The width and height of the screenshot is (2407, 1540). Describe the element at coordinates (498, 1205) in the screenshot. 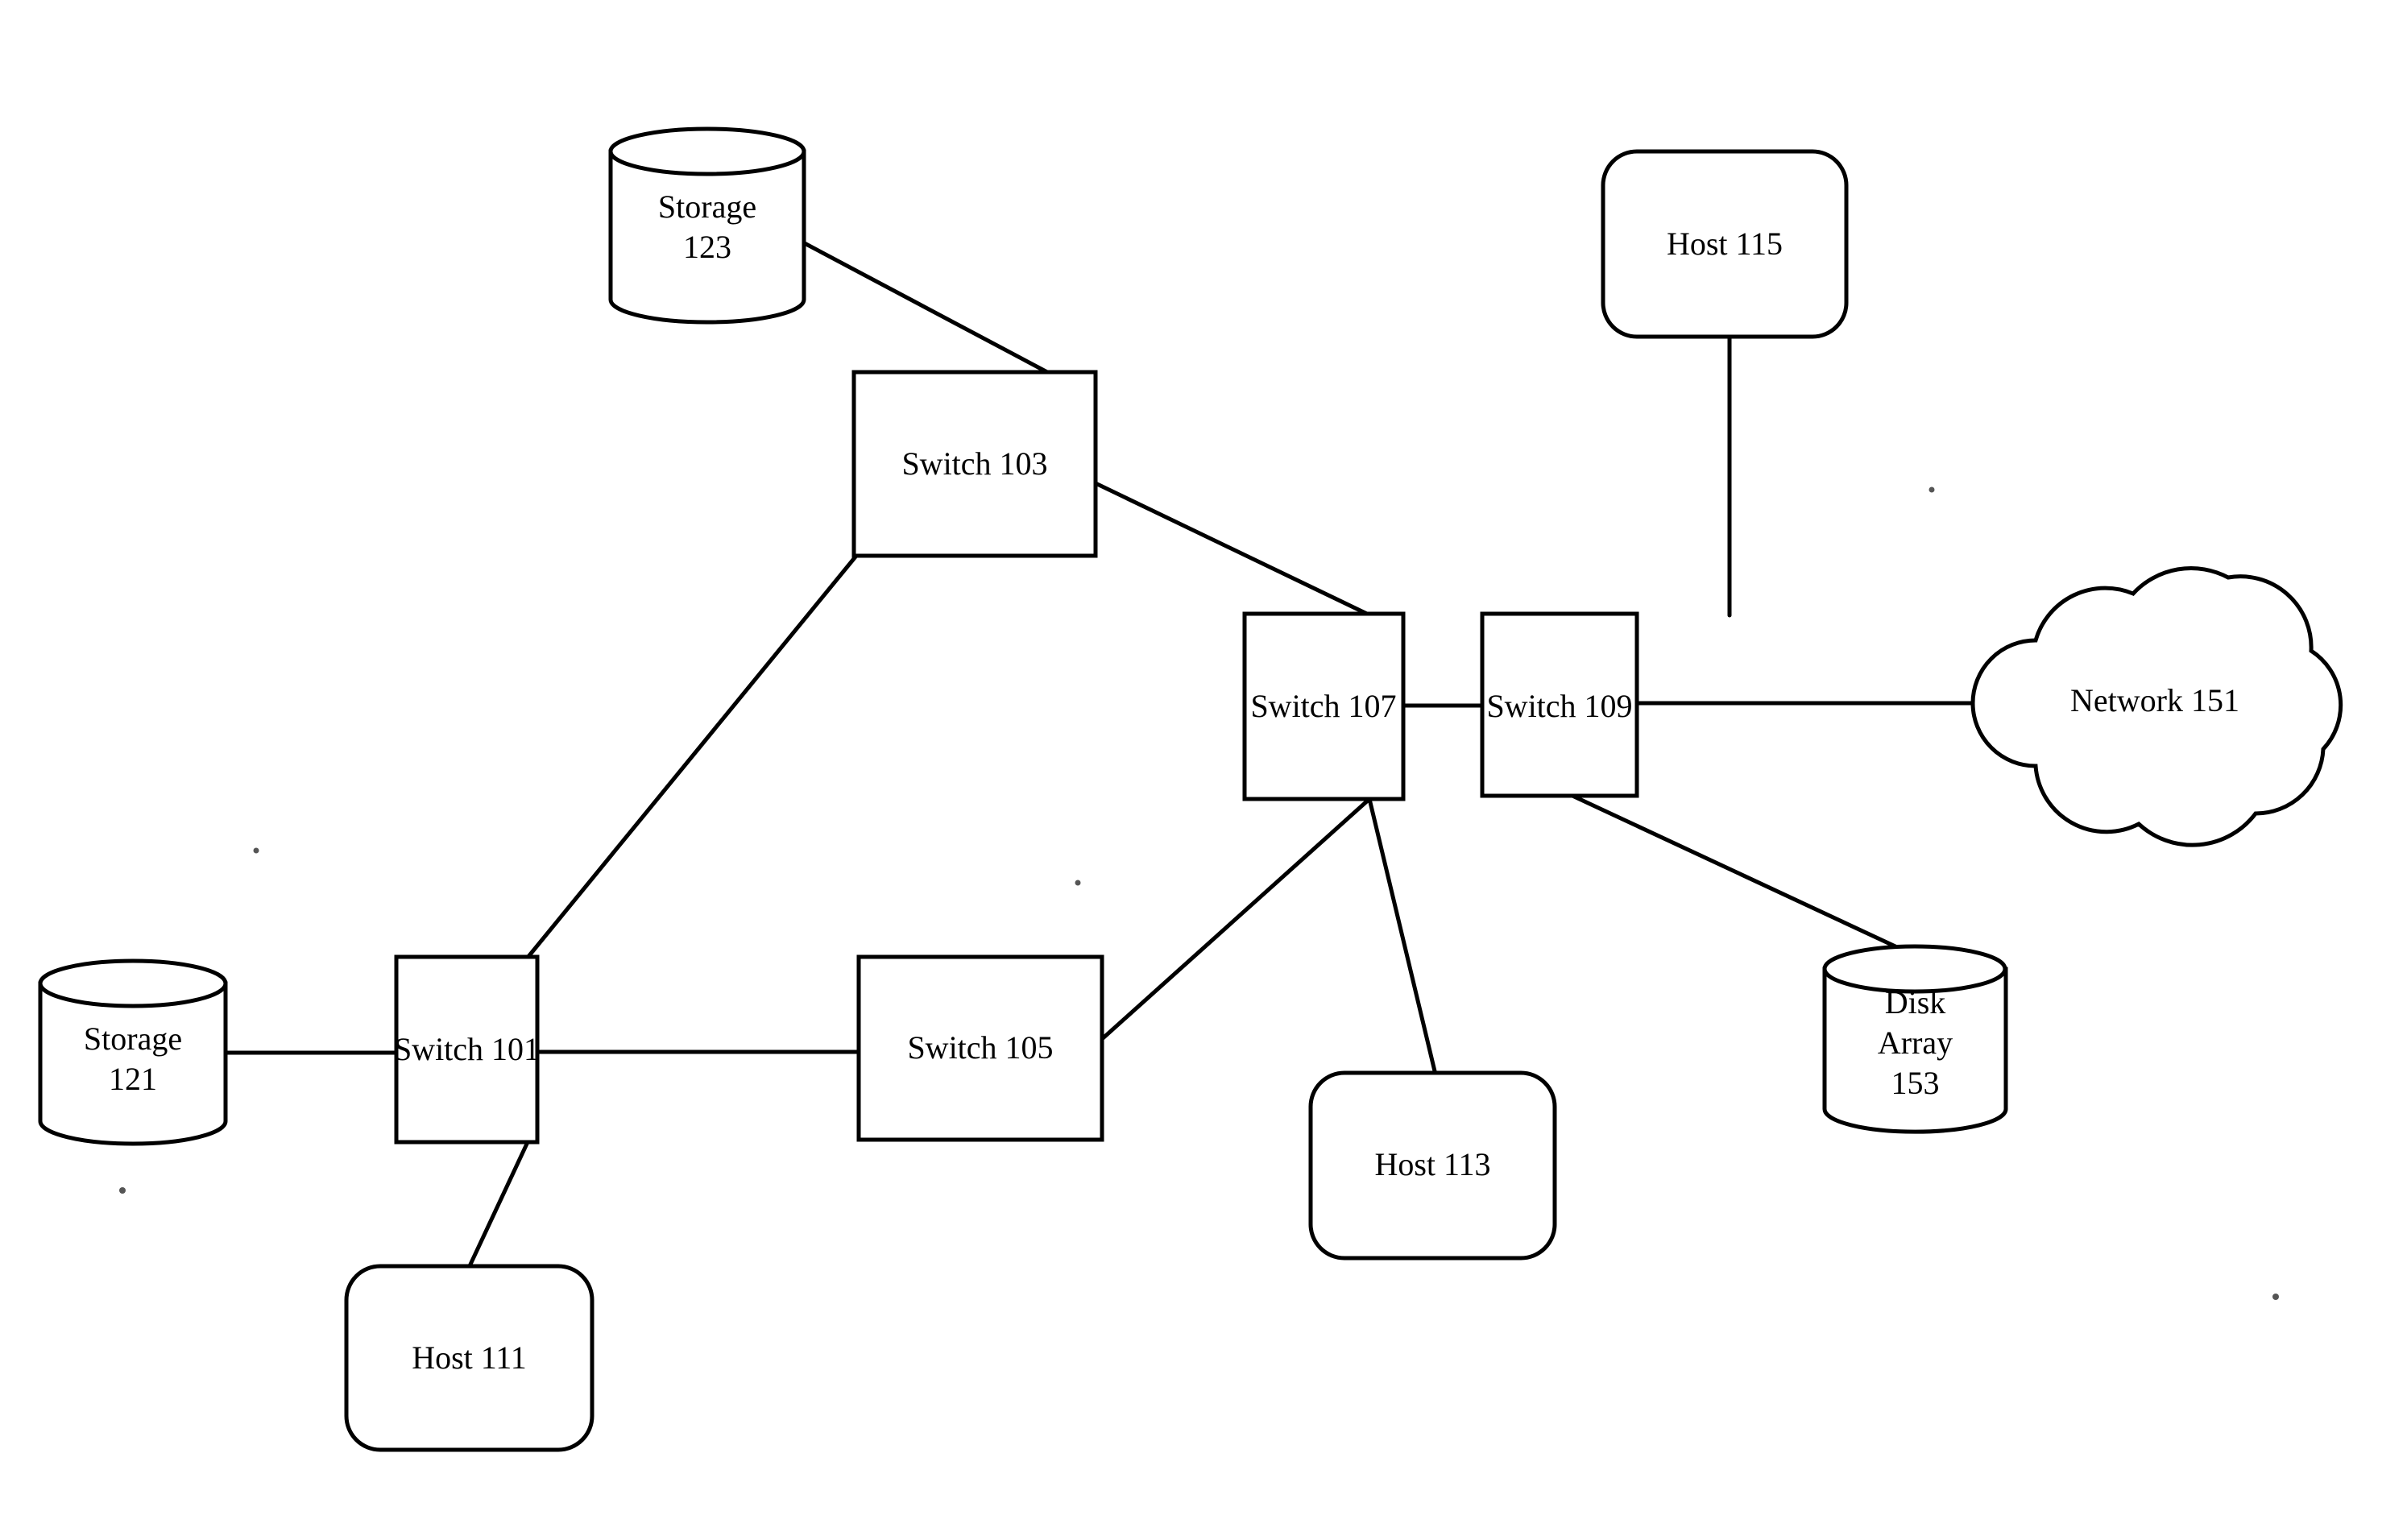

I see `link-switch101-host111` at that location.